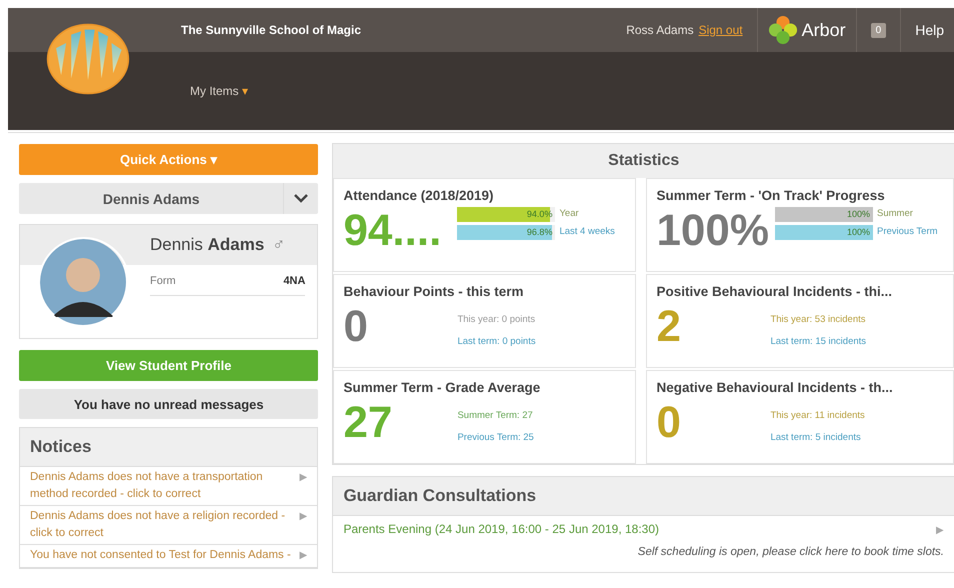  I want to click on stat-detail: This year: 11 incidents, so click(817, 416).